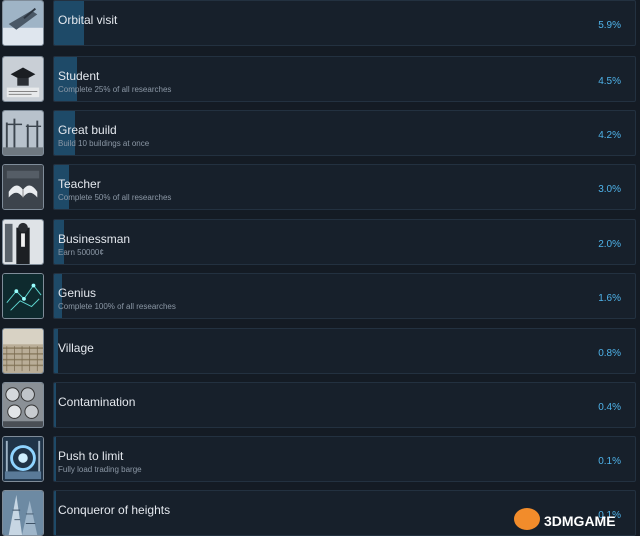 The height and width of the screenshot is (536, 640). What do you see at coordinates (91, 456) in the screenshot?
I see `achievement-title: Push to limit` at bounding box center [91, 456].